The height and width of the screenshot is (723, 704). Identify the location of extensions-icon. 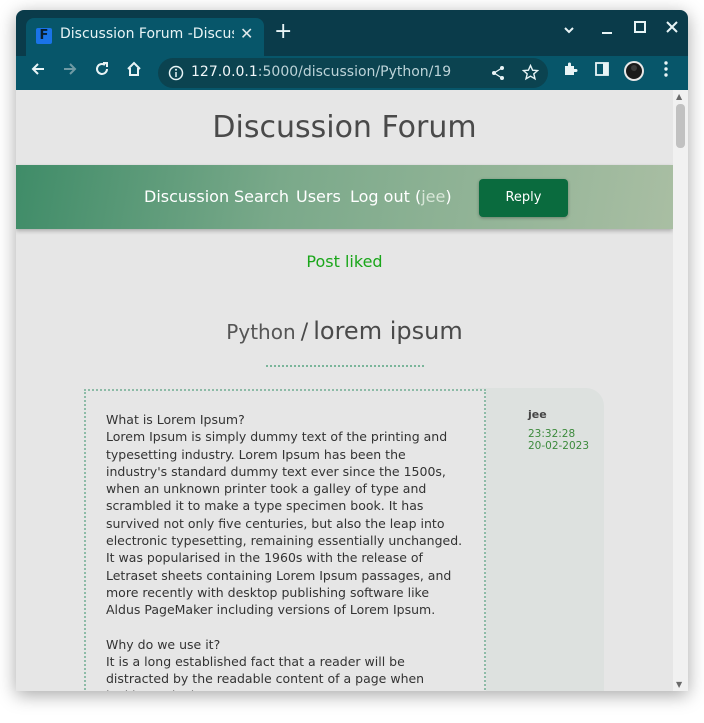
(570, 72).